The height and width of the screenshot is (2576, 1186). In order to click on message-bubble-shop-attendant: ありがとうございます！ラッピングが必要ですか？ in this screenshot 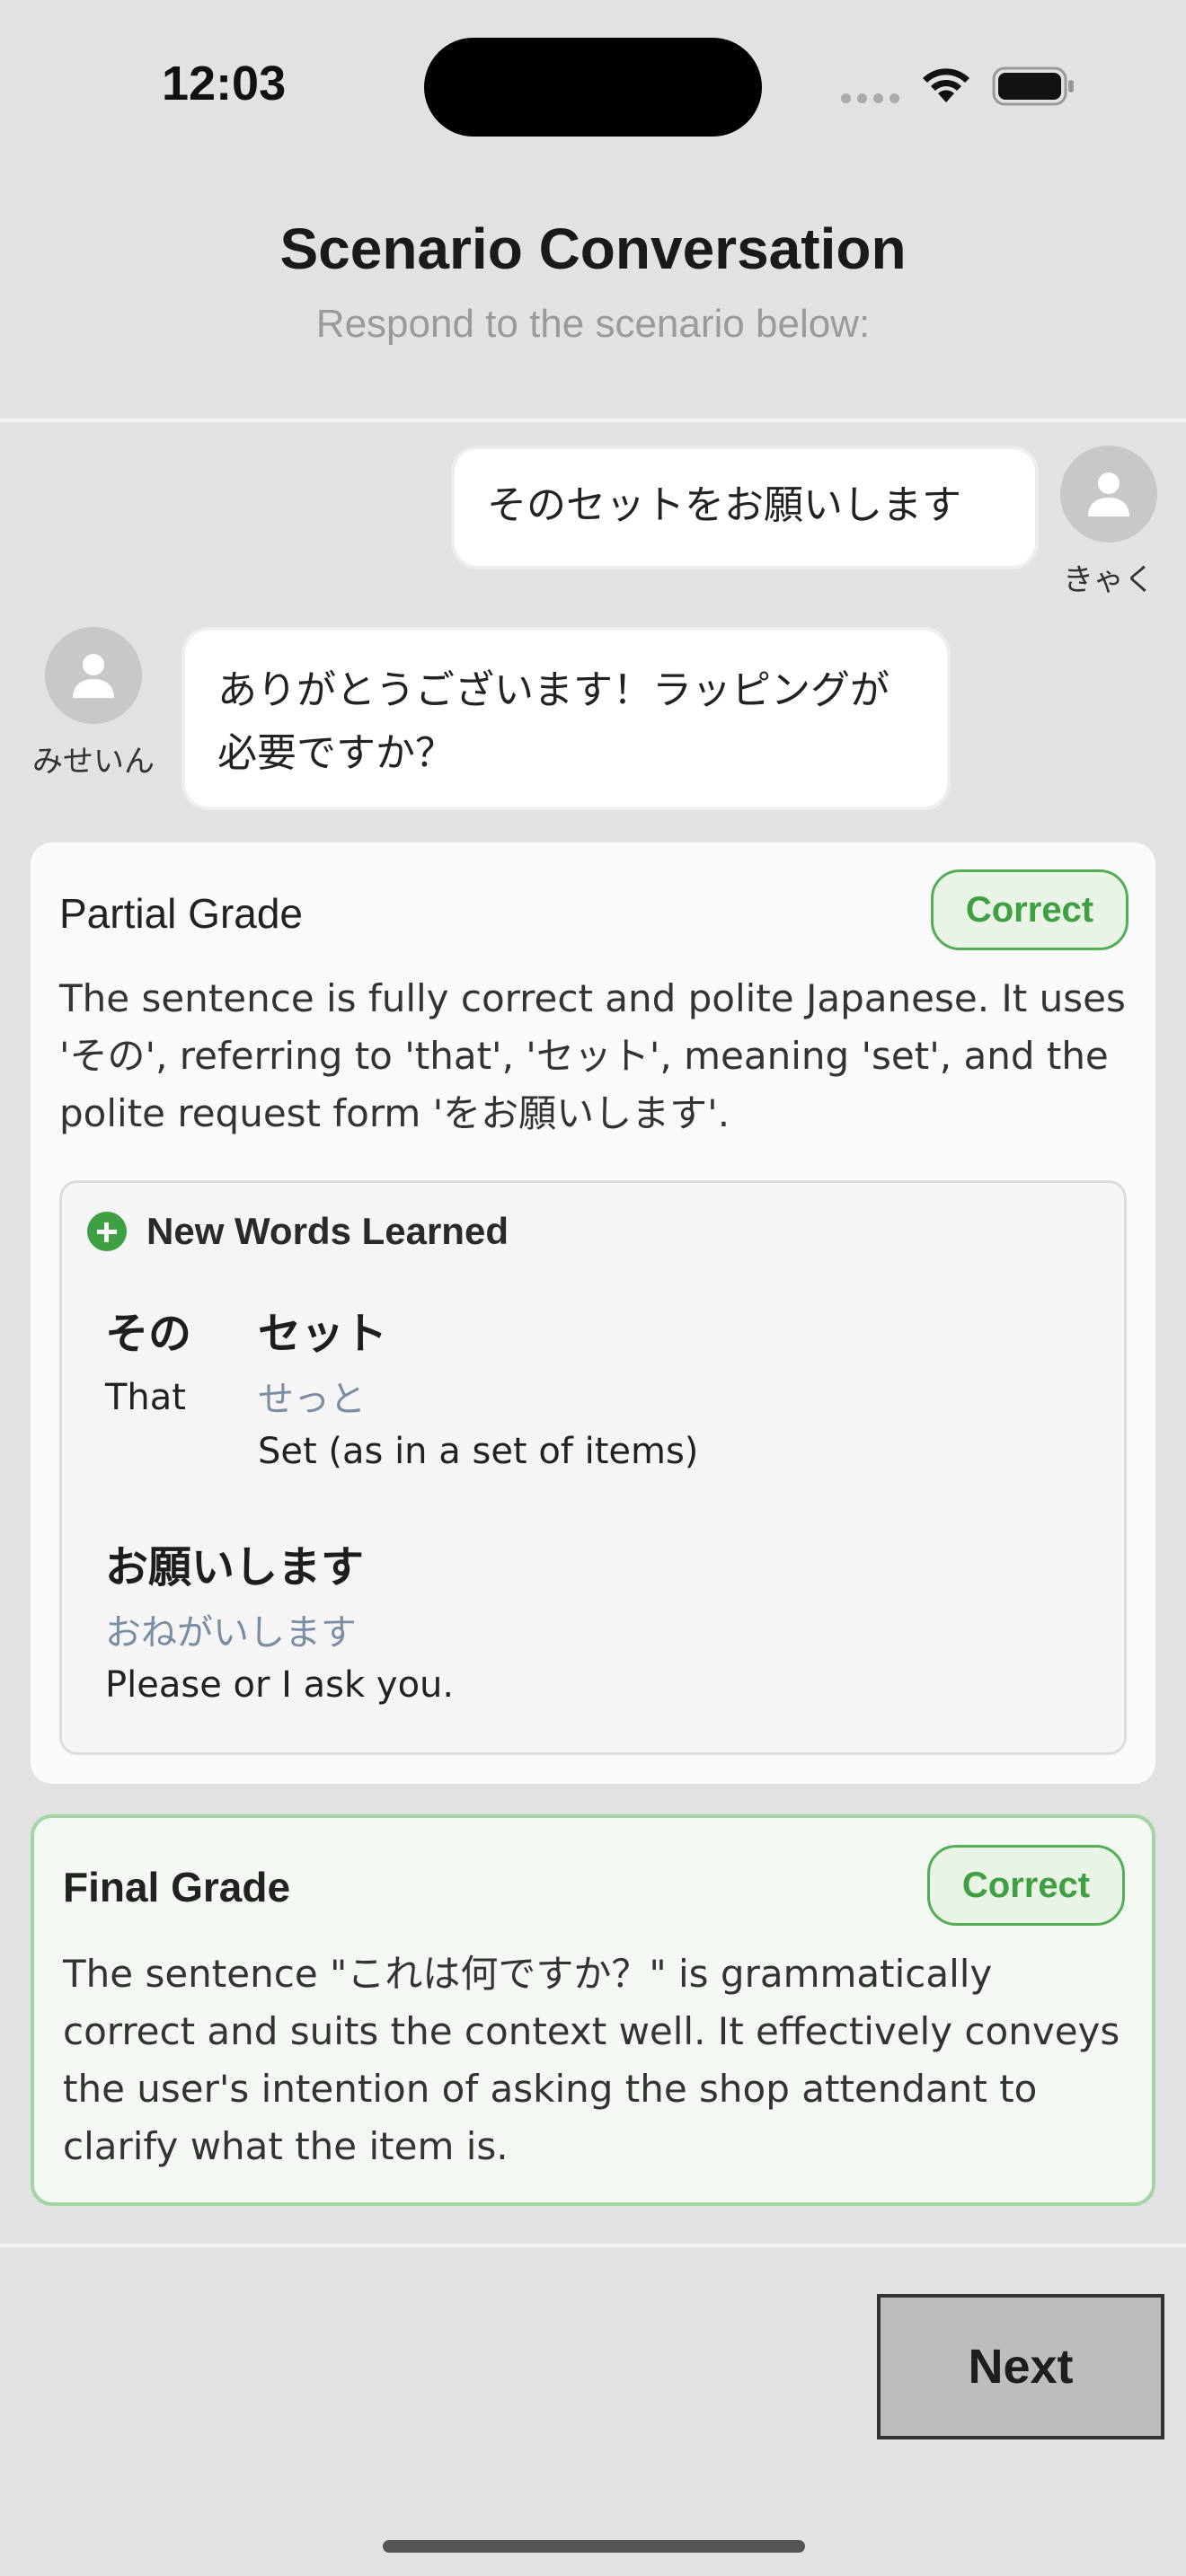, I will do `click(566, 718)`.